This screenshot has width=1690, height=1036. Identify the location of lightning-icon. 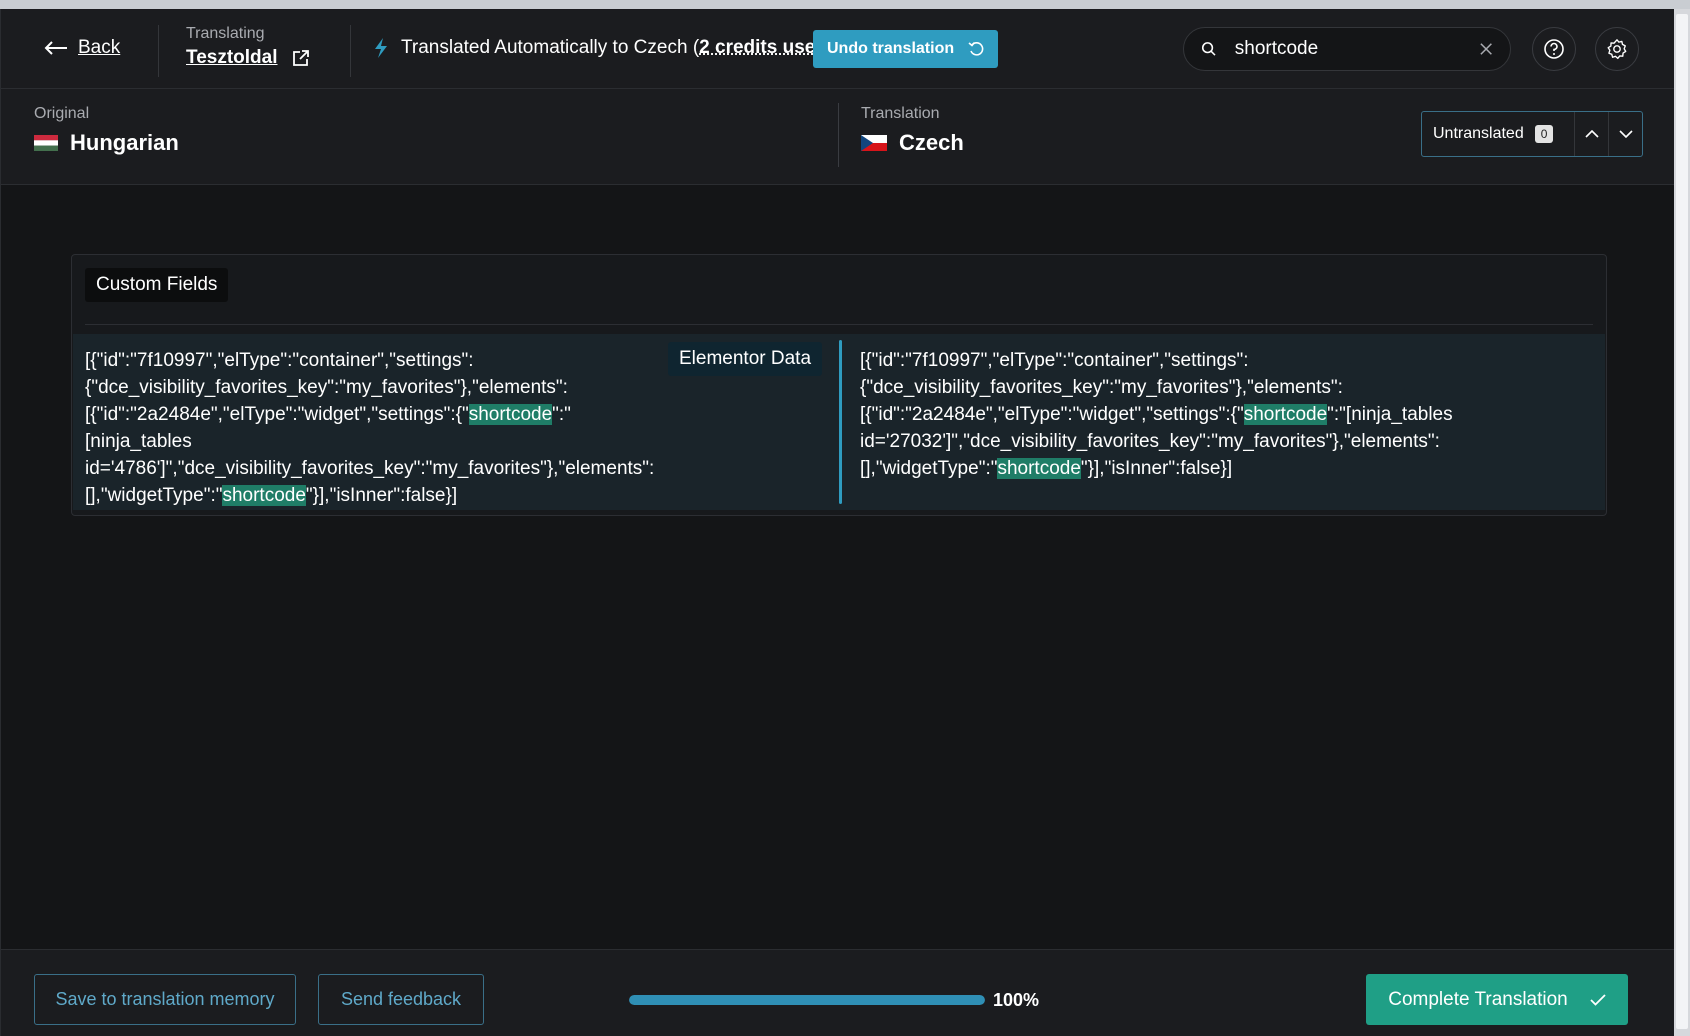
(381, 48).